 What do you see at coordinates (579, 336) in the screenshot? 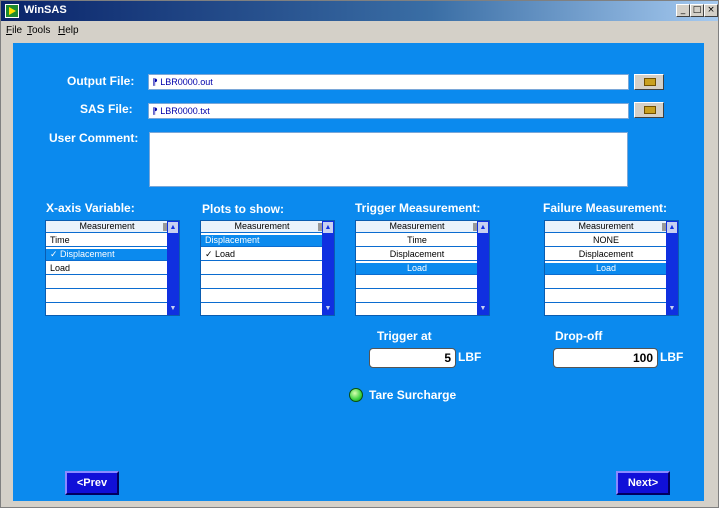
I see `drop-off-label: Drop-off` at bounding box center [579, 336].